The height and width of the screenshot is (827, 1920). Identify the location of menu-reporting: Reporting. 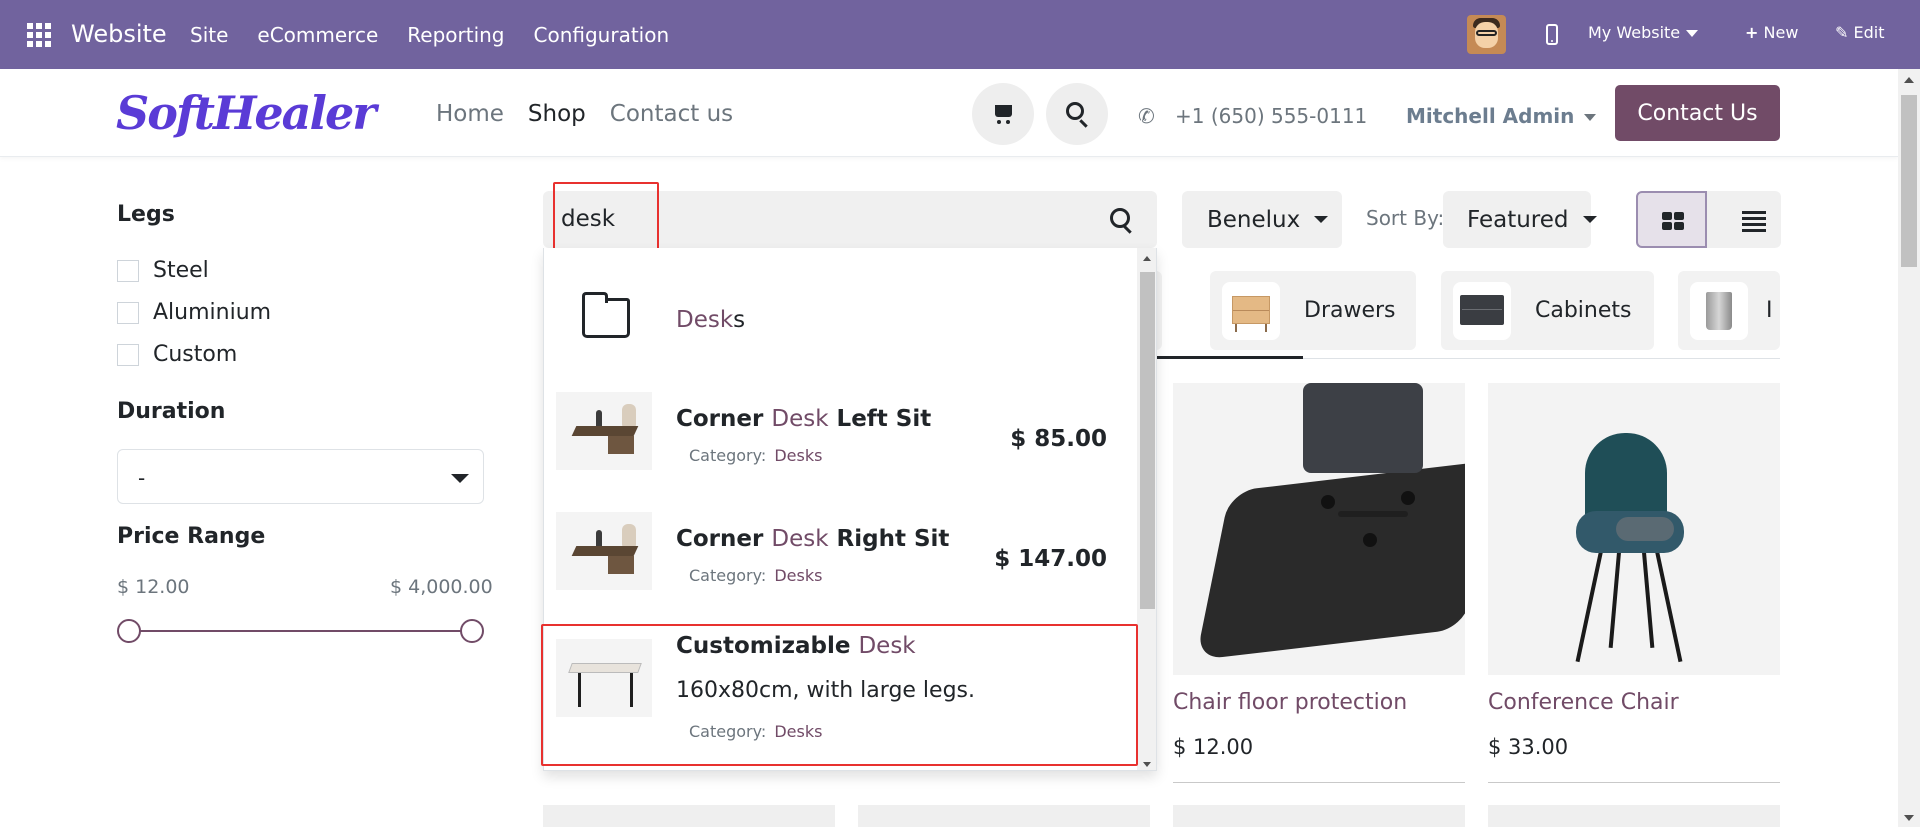
(455, 35).